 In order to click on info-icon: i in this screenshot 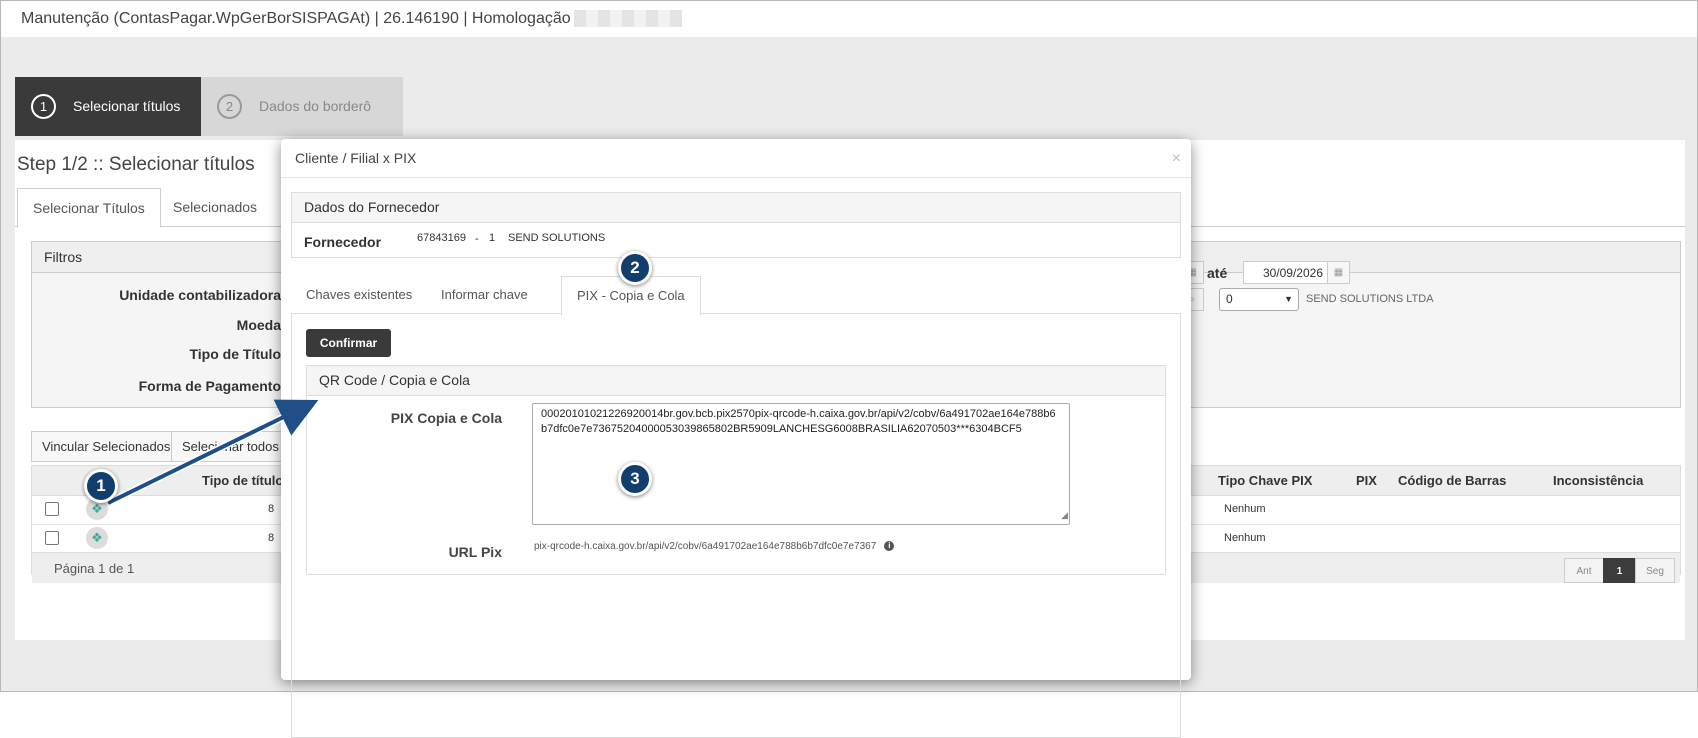, I will do `click(889, 546)`.